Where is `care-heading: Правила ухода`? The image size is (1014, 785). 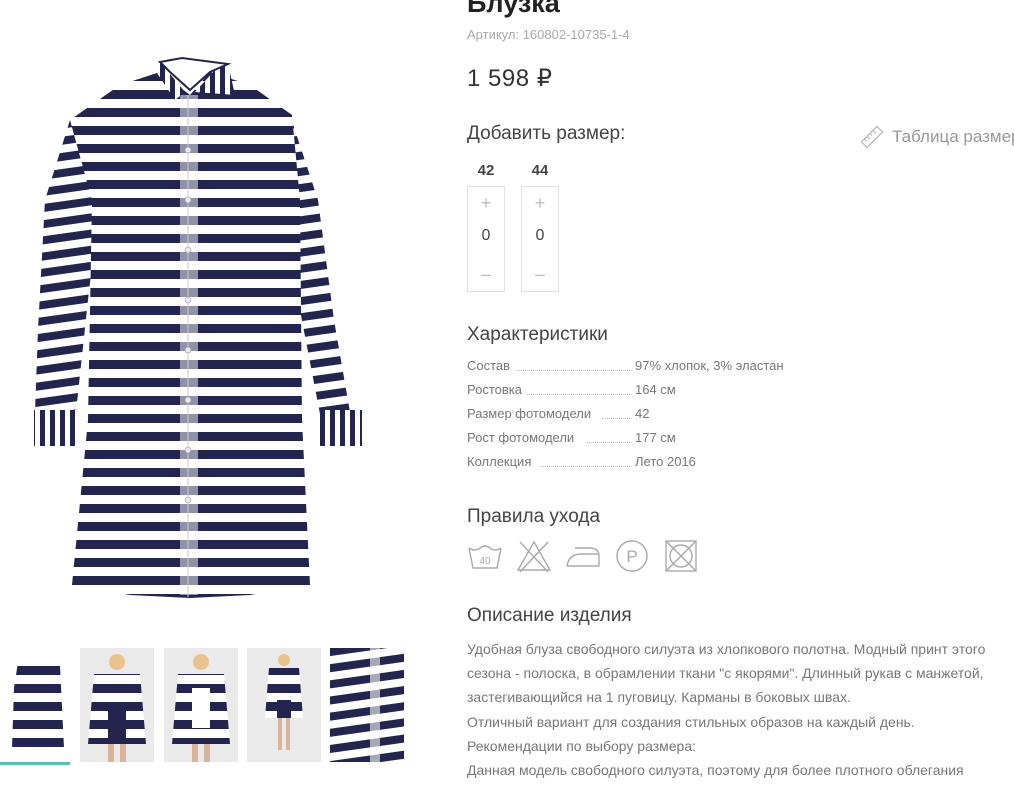
care-heading: Правила ухода is located at coordinates (534, 516).